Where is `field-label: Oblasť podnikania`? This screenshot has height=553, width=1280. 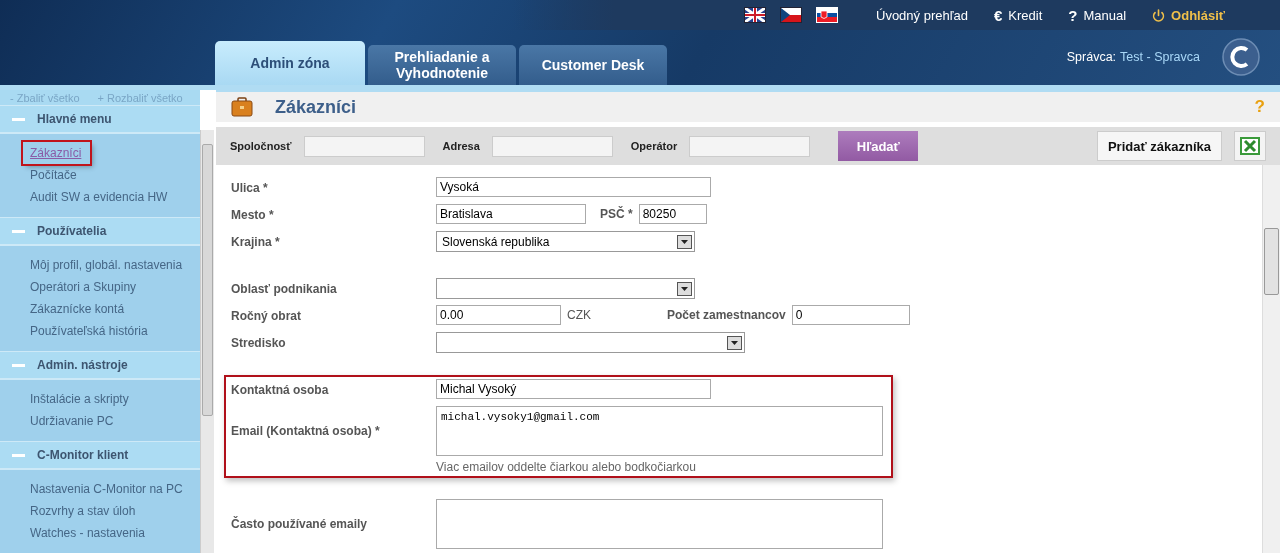 field-label: Oblasť podnikania is located at coordinates (284, 289).